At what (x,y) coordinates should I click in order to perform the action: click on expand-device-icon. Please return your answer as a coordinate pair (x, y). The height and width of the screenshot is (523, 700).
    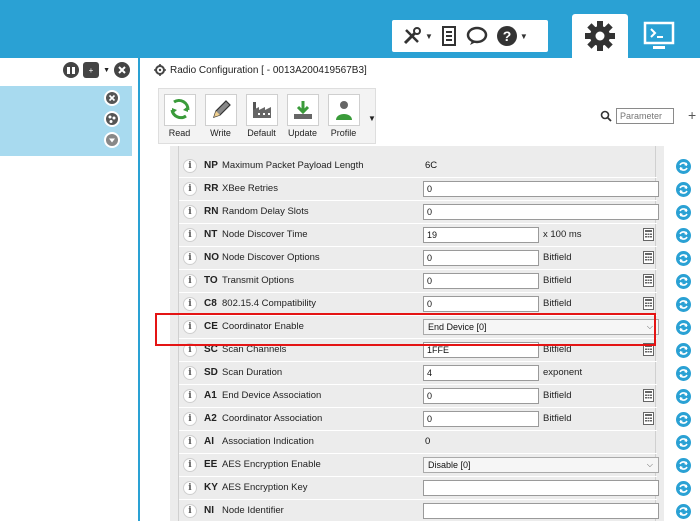
    Looking at the image, I should click on (112, 140).